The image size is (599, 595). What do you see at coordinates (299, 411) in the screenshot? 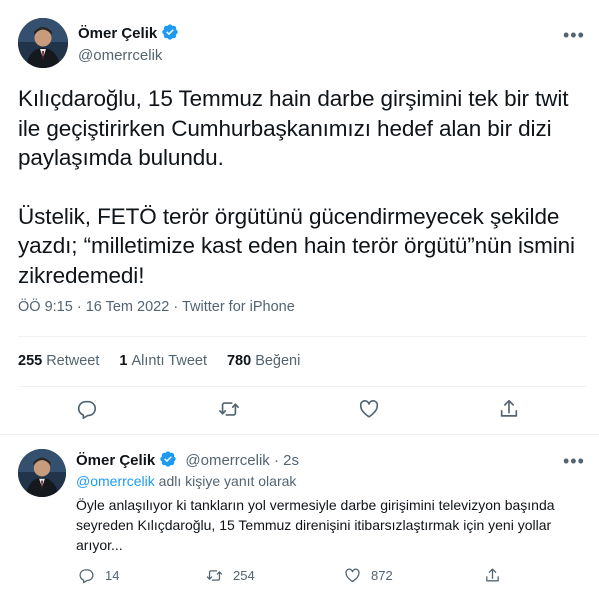
I see `tweet-actions` at bounding box center [299, 411].